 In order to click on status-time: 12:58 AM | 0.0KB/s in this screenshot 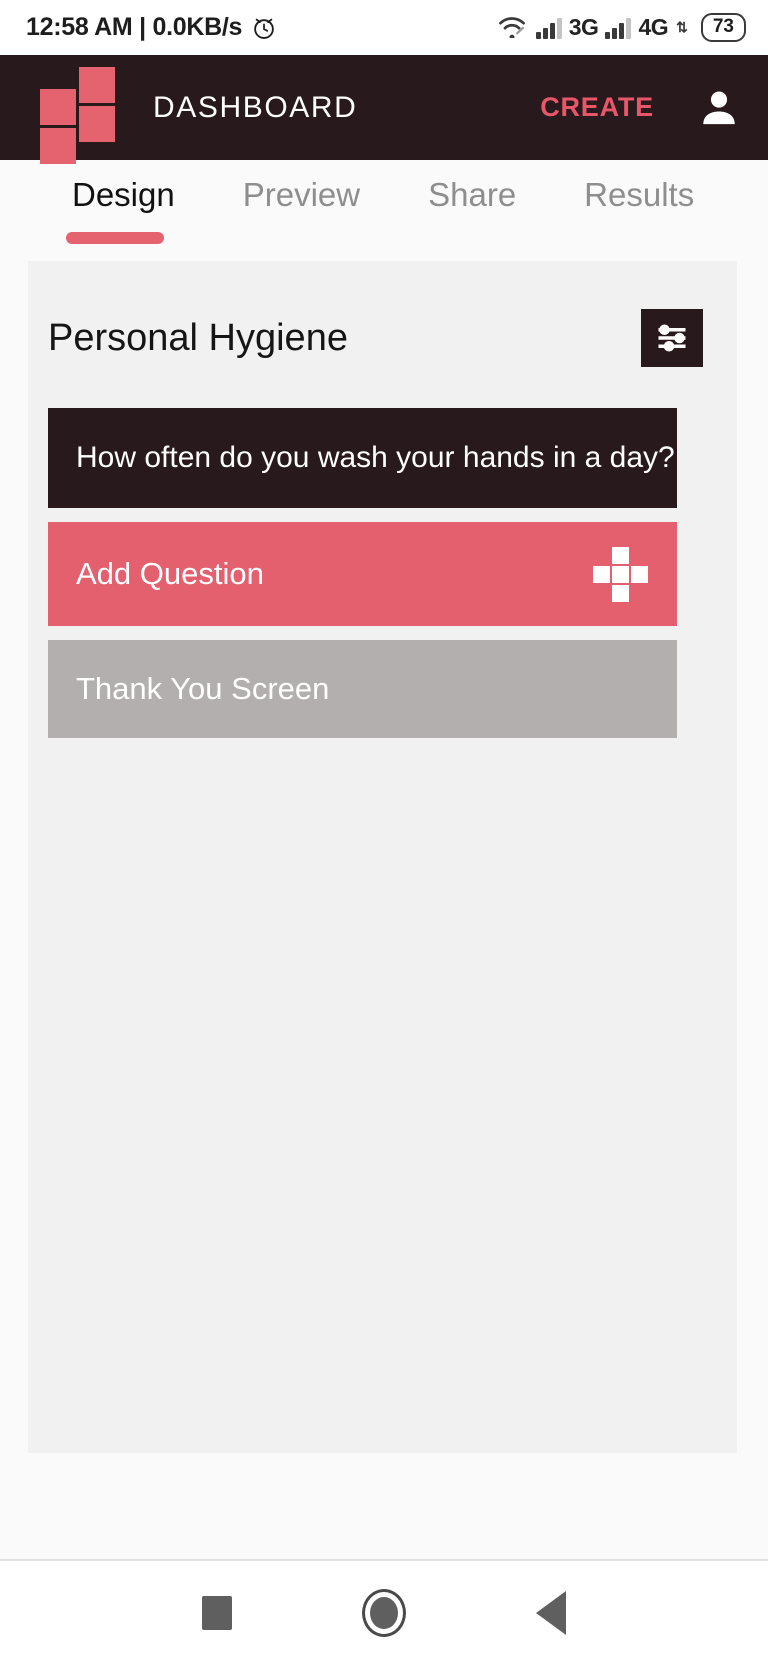, I will do `click(134, 27)`.